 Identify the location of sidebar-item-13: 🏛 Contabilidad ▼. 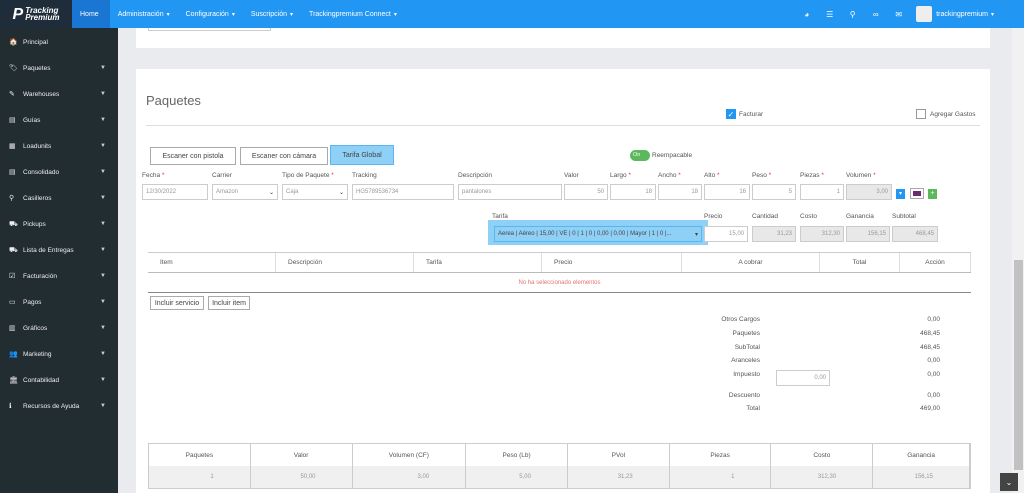
(59, 380).